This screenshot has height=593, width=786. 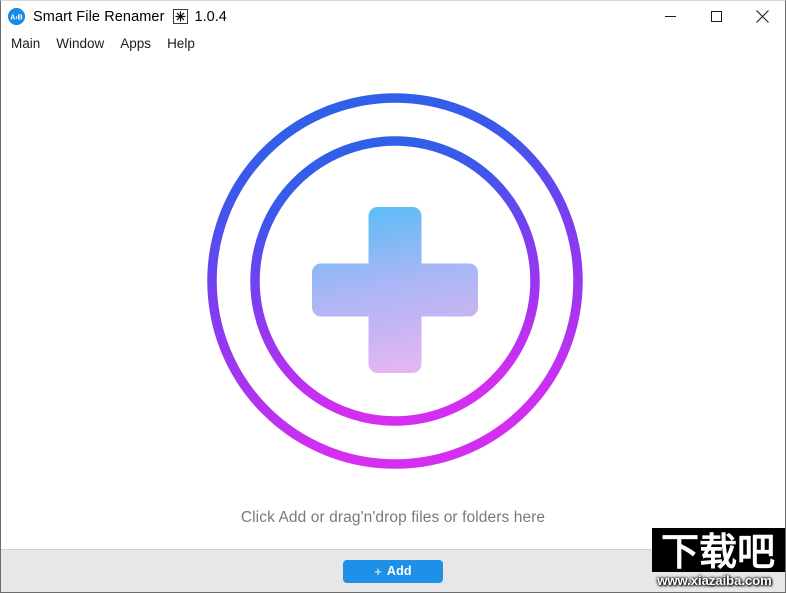 I want to click on version-label: 1.0.4, so click(x=210, y=16).